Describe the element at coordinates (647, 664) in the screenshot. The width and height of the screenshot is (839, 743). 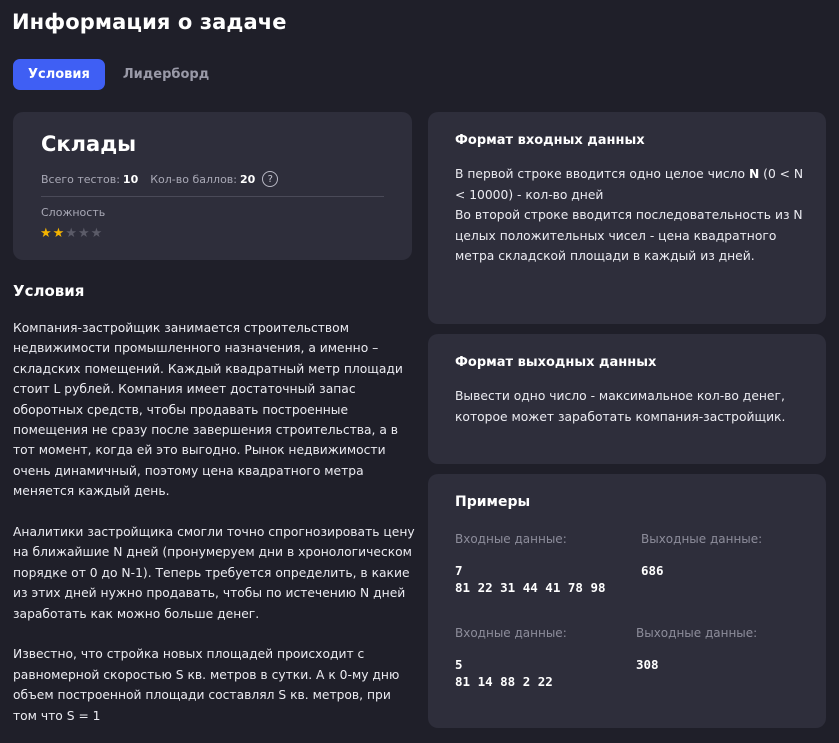
I see `example-output: 308` at that location.